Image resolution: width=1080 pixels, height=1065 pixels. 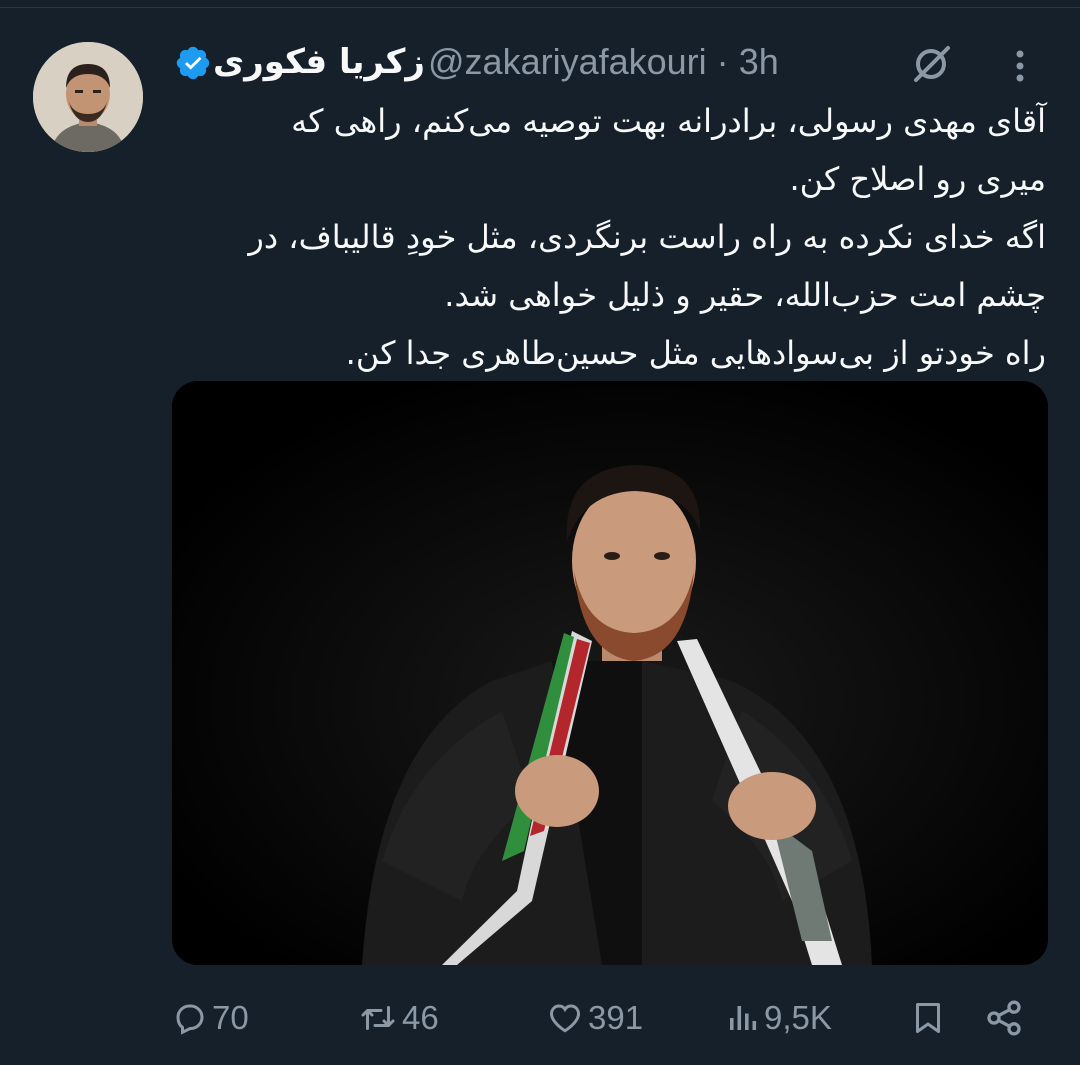 I want to click on views-button: 9,5K, so click(x=778, y=1018).